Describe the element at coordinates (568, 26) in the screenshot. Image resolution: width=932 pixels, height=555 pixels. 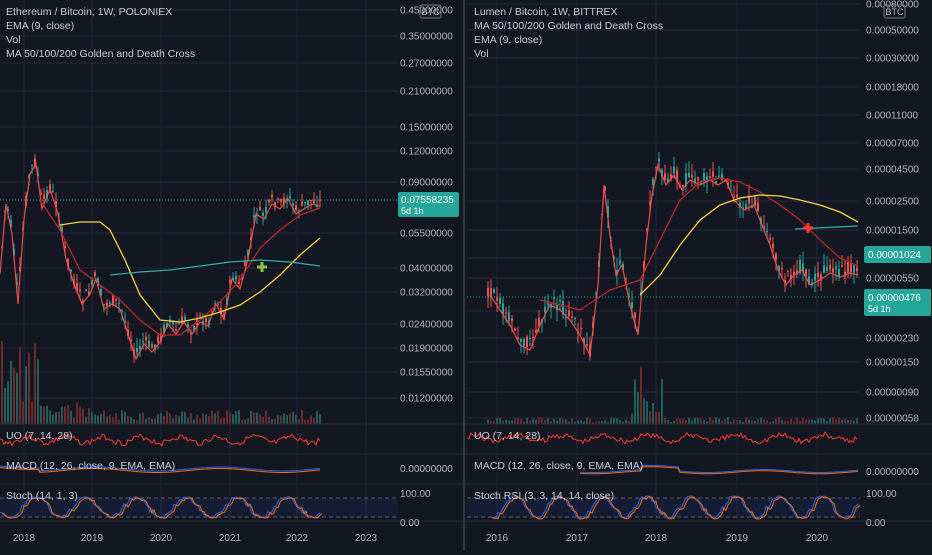
I see `xlm-ma-cross-legend: MA 50/100/200 Golden and Death Cross` at that location.